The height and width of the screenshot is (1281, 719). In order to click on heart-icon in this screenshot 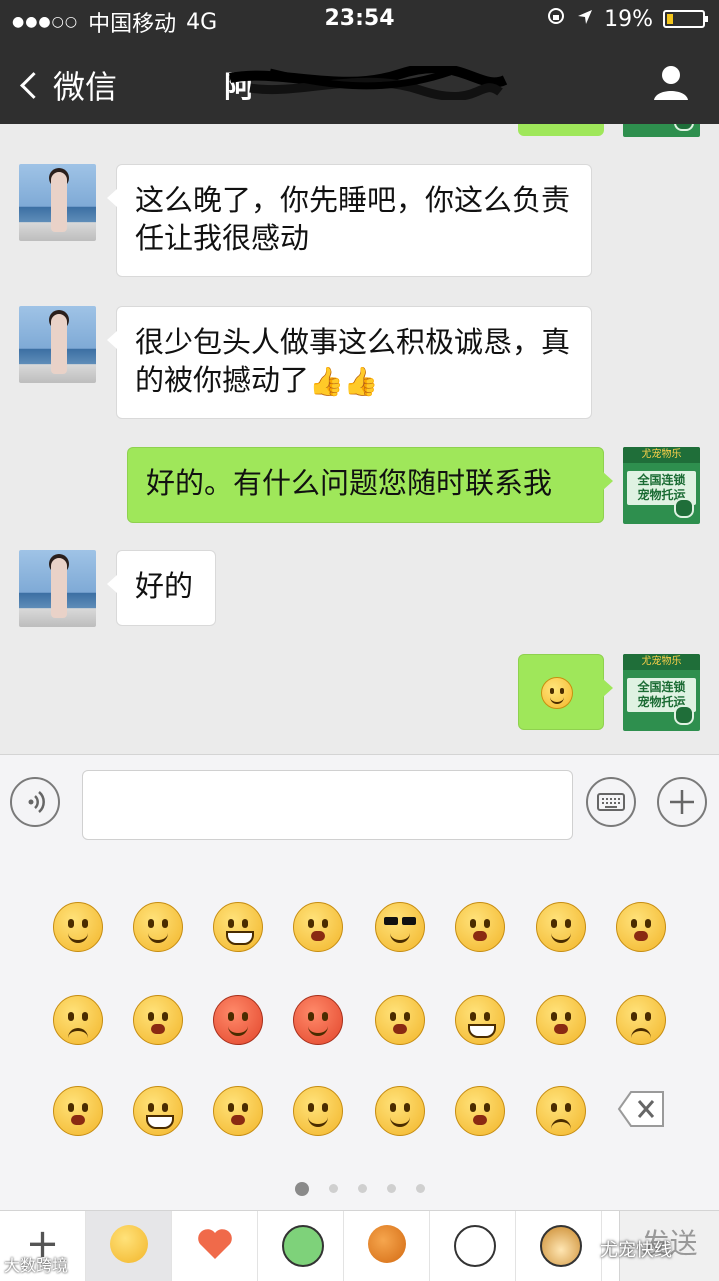, I will do `click(215, 1244)`.